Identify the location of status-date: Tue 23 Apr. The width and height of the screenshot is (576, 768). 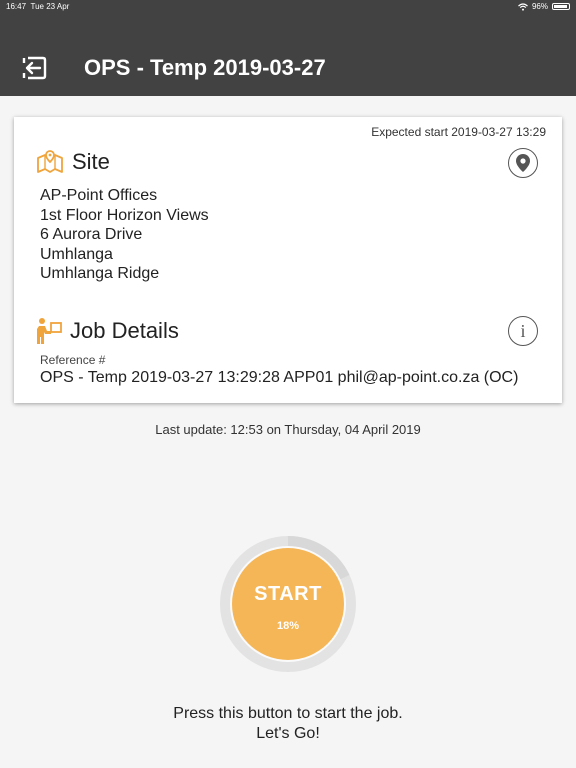
(50, 6).